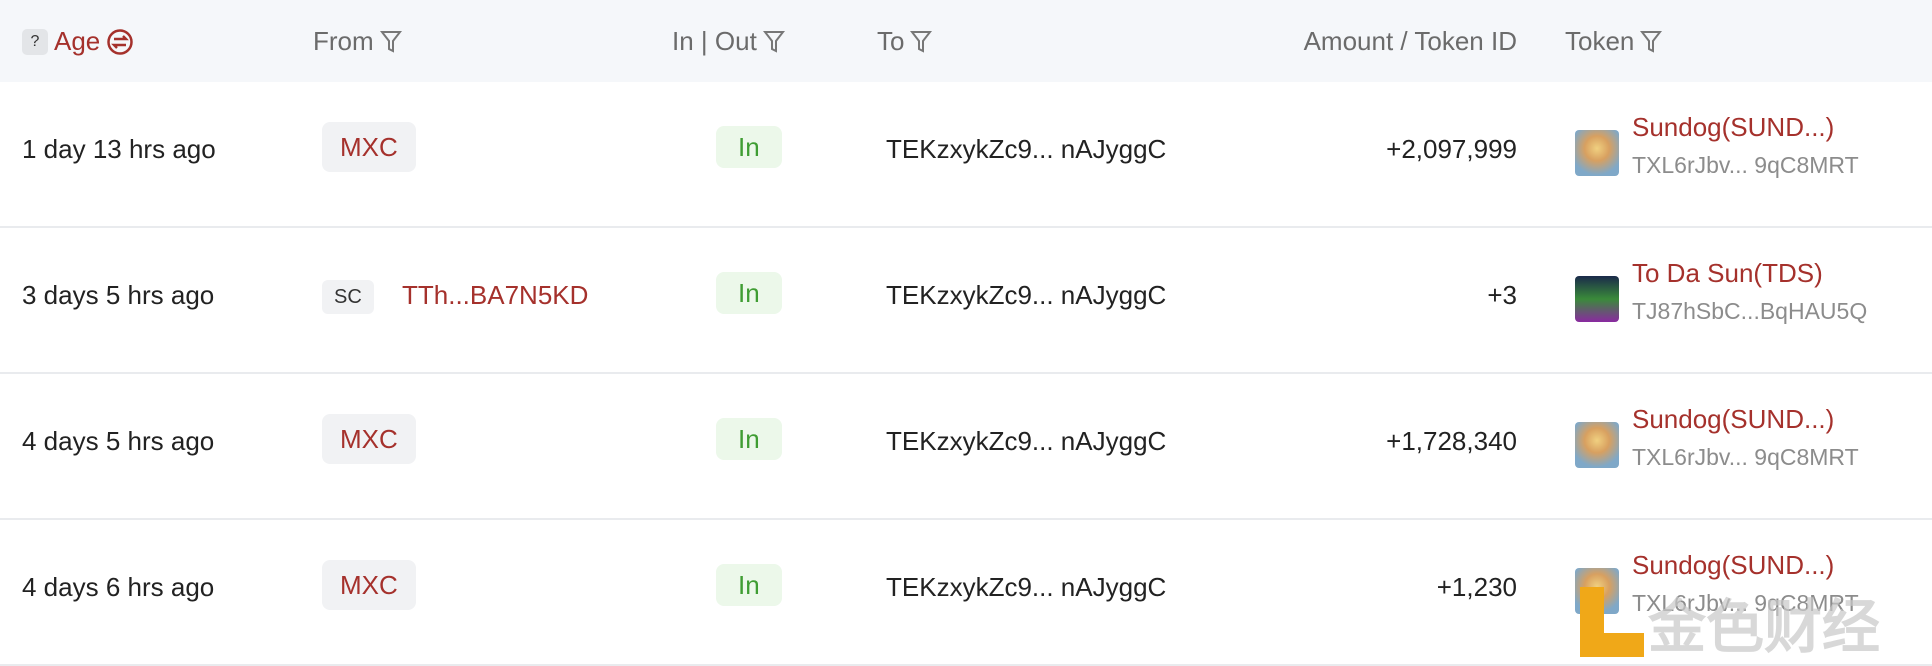 Image resolution: width=1932 pixels, height=666 pixels. I want to click on age-cell: 3 days 5 hrs ago, so click(118, 295).